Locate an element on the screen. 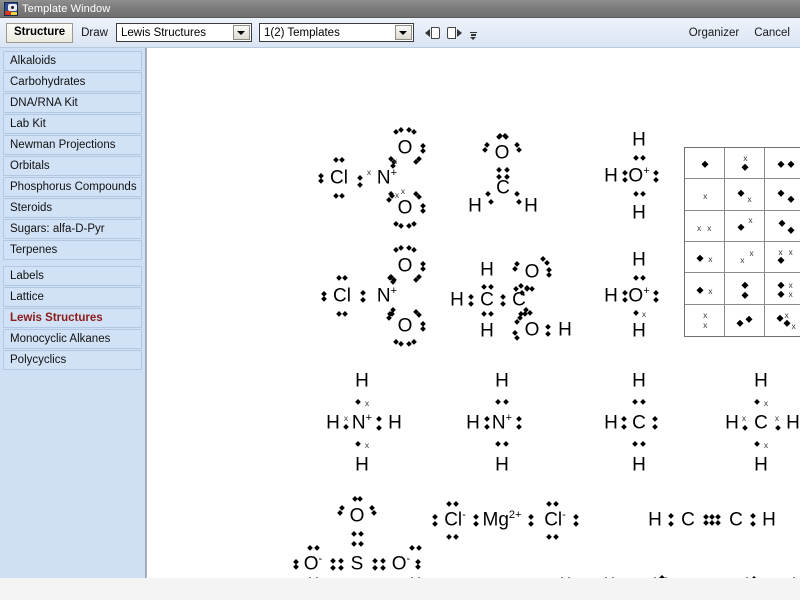 The height and width of the screenshot is (600, 800). sidebar-item-dna-rna-kit: DNA/RNA Kit is located at coordinates (72, 103).